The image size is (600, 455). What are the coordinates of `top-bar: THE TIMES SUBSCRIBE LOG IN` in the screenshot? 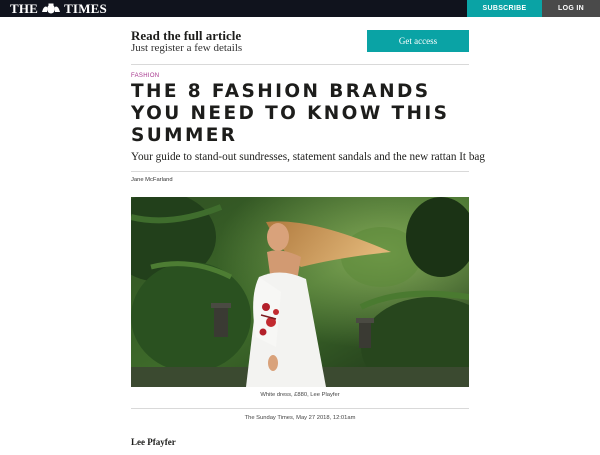 It's located at (300, 8).